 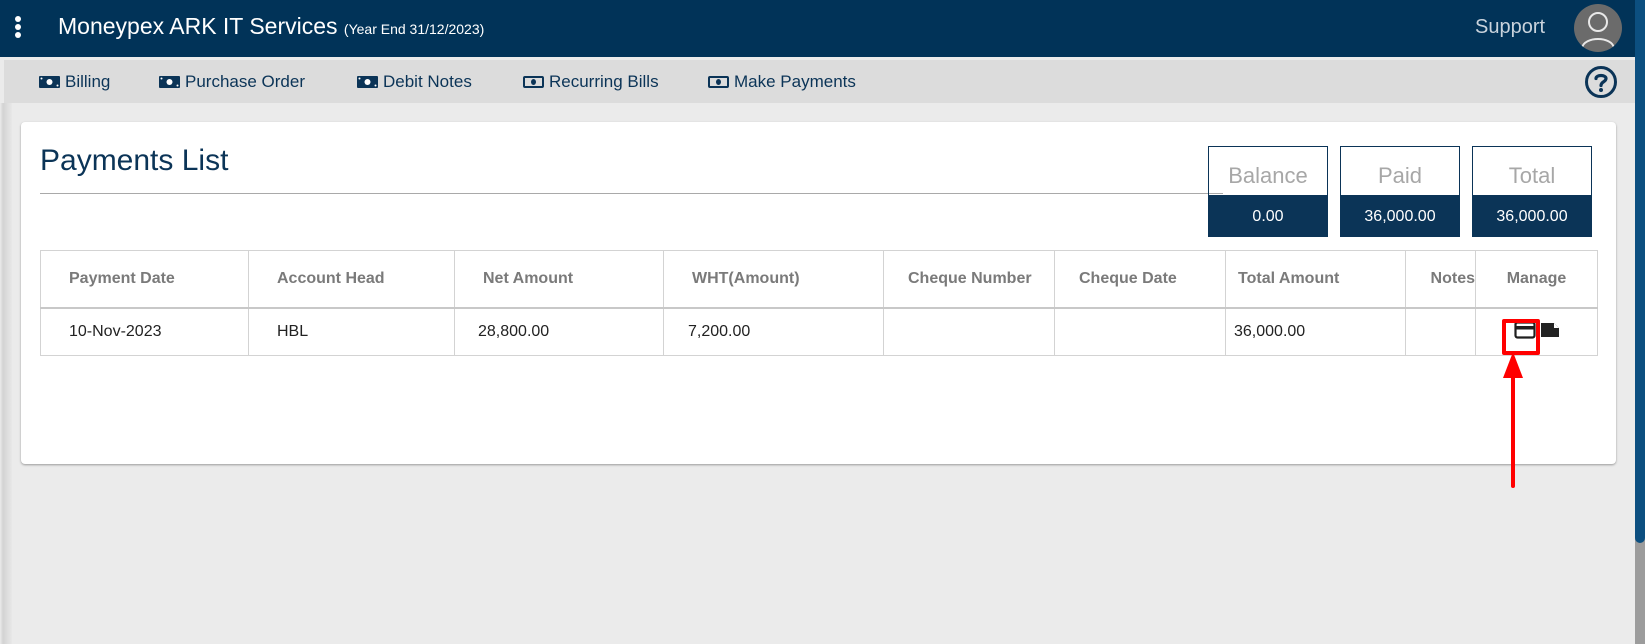 What do you see at coordinates (6, 373) in the screenshot?
I see `sidebar-edge` at bounding box center [6, 373].